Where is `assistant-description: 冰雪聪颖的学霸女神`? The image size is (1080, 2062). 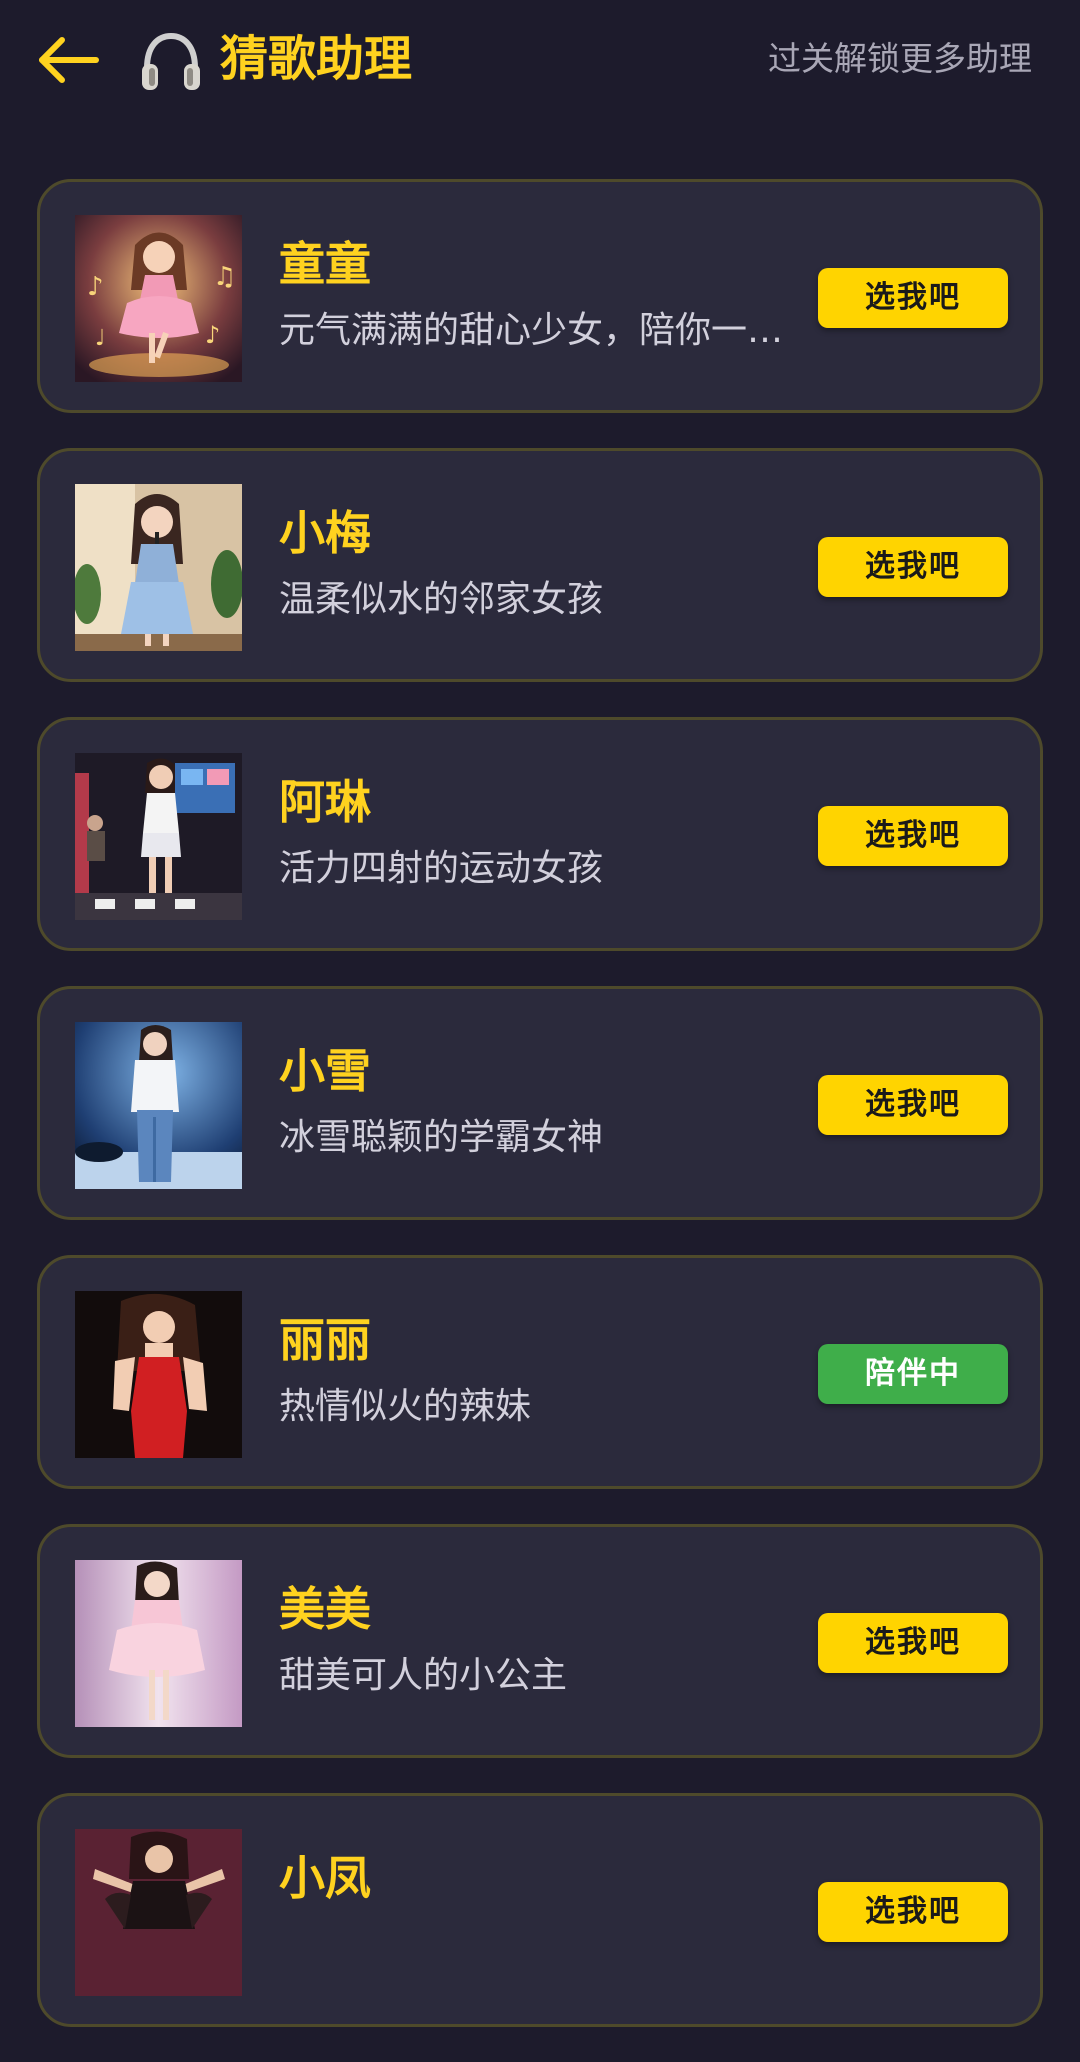 assistant-description: 冰雪聪颖的学霸女神 is located at coordinates (441, 1137).